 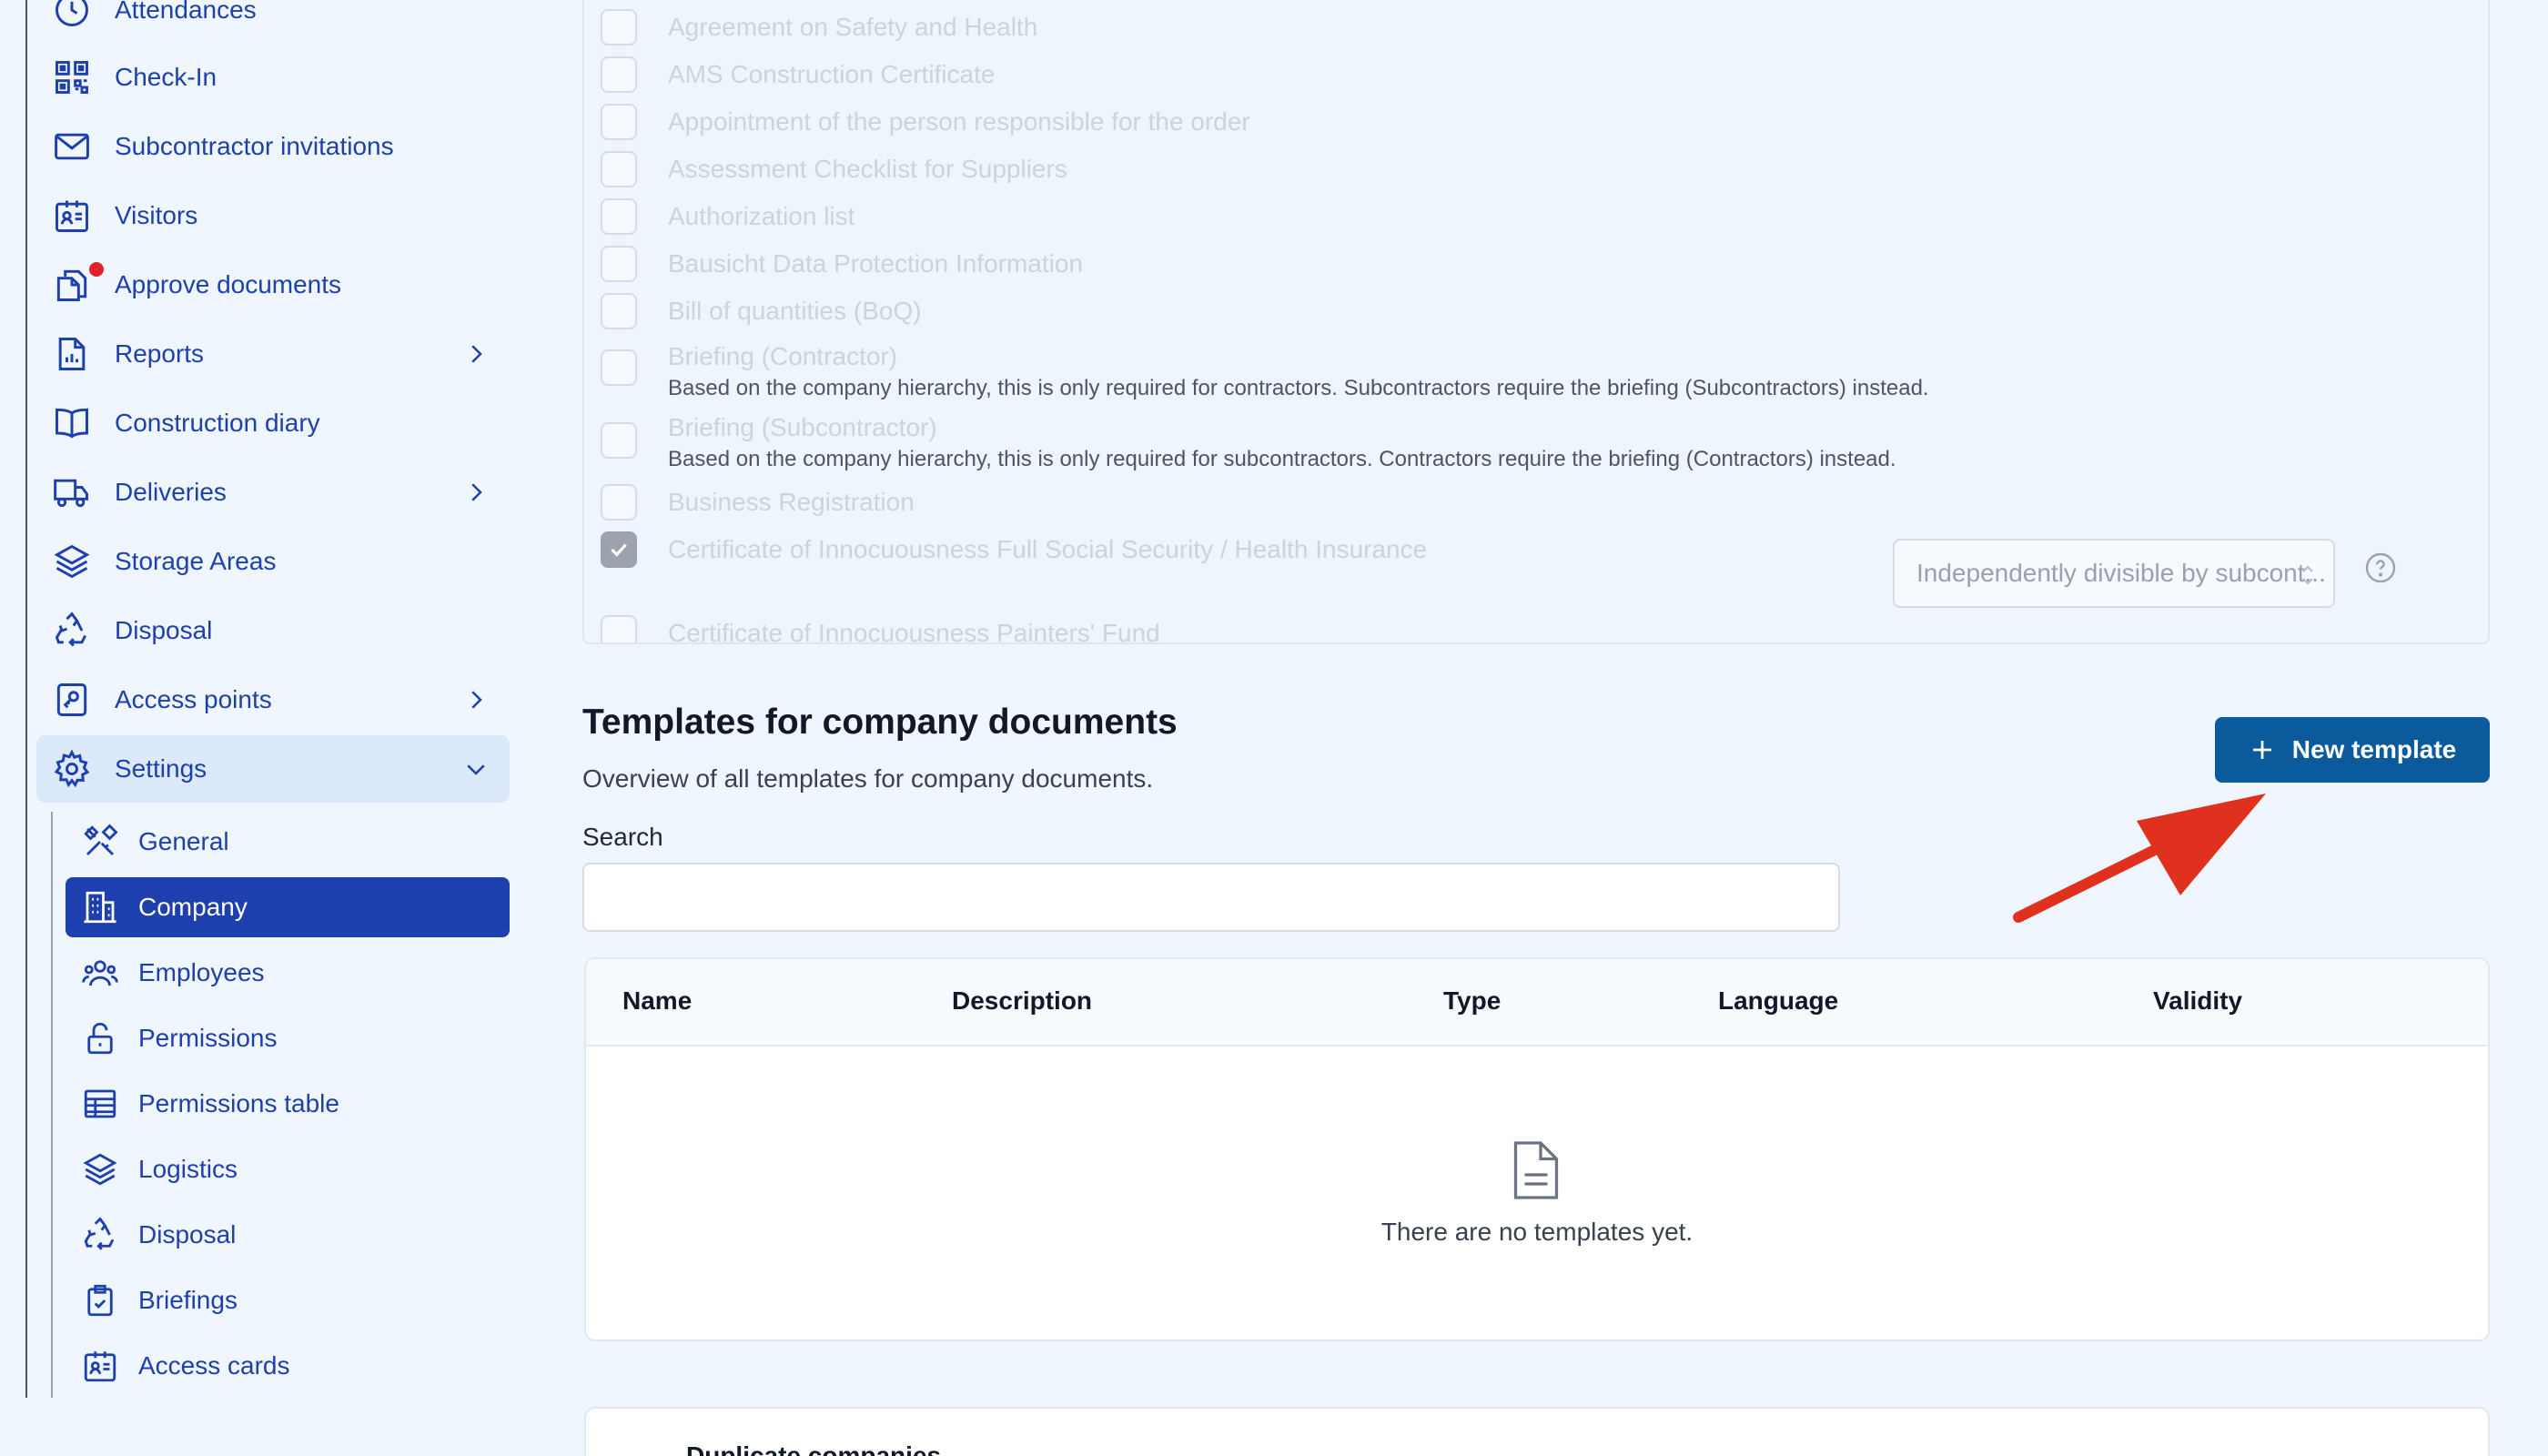 I want to click on sidebar-subitem-label: Briefings, so click(x=188, y=1300).